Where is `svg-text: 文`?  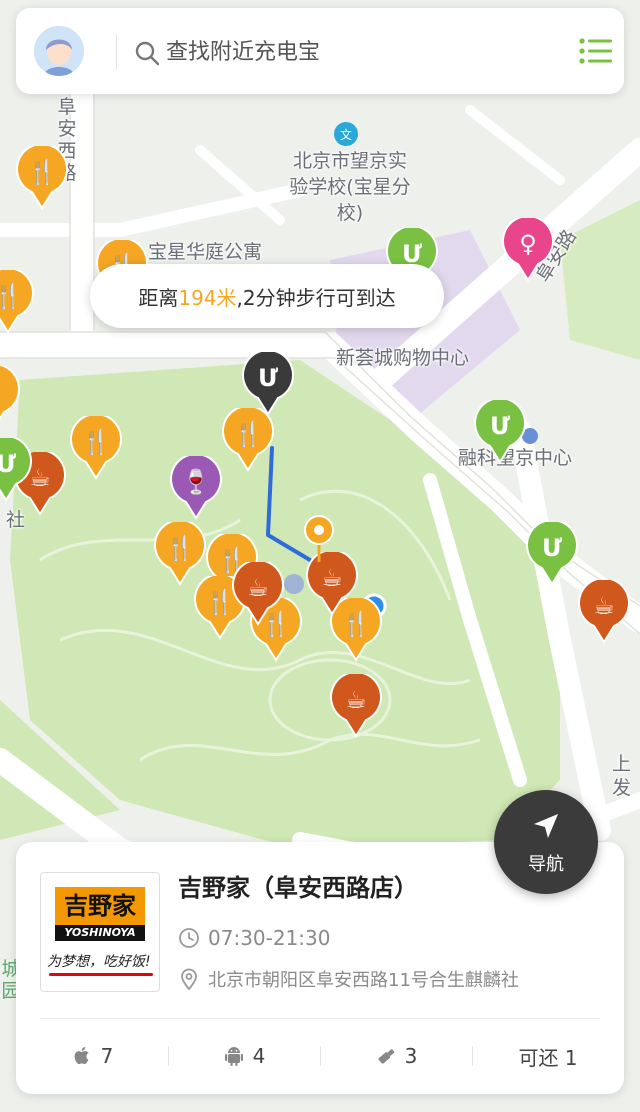
svg-text: 文 is located at coordinates (346, 134).